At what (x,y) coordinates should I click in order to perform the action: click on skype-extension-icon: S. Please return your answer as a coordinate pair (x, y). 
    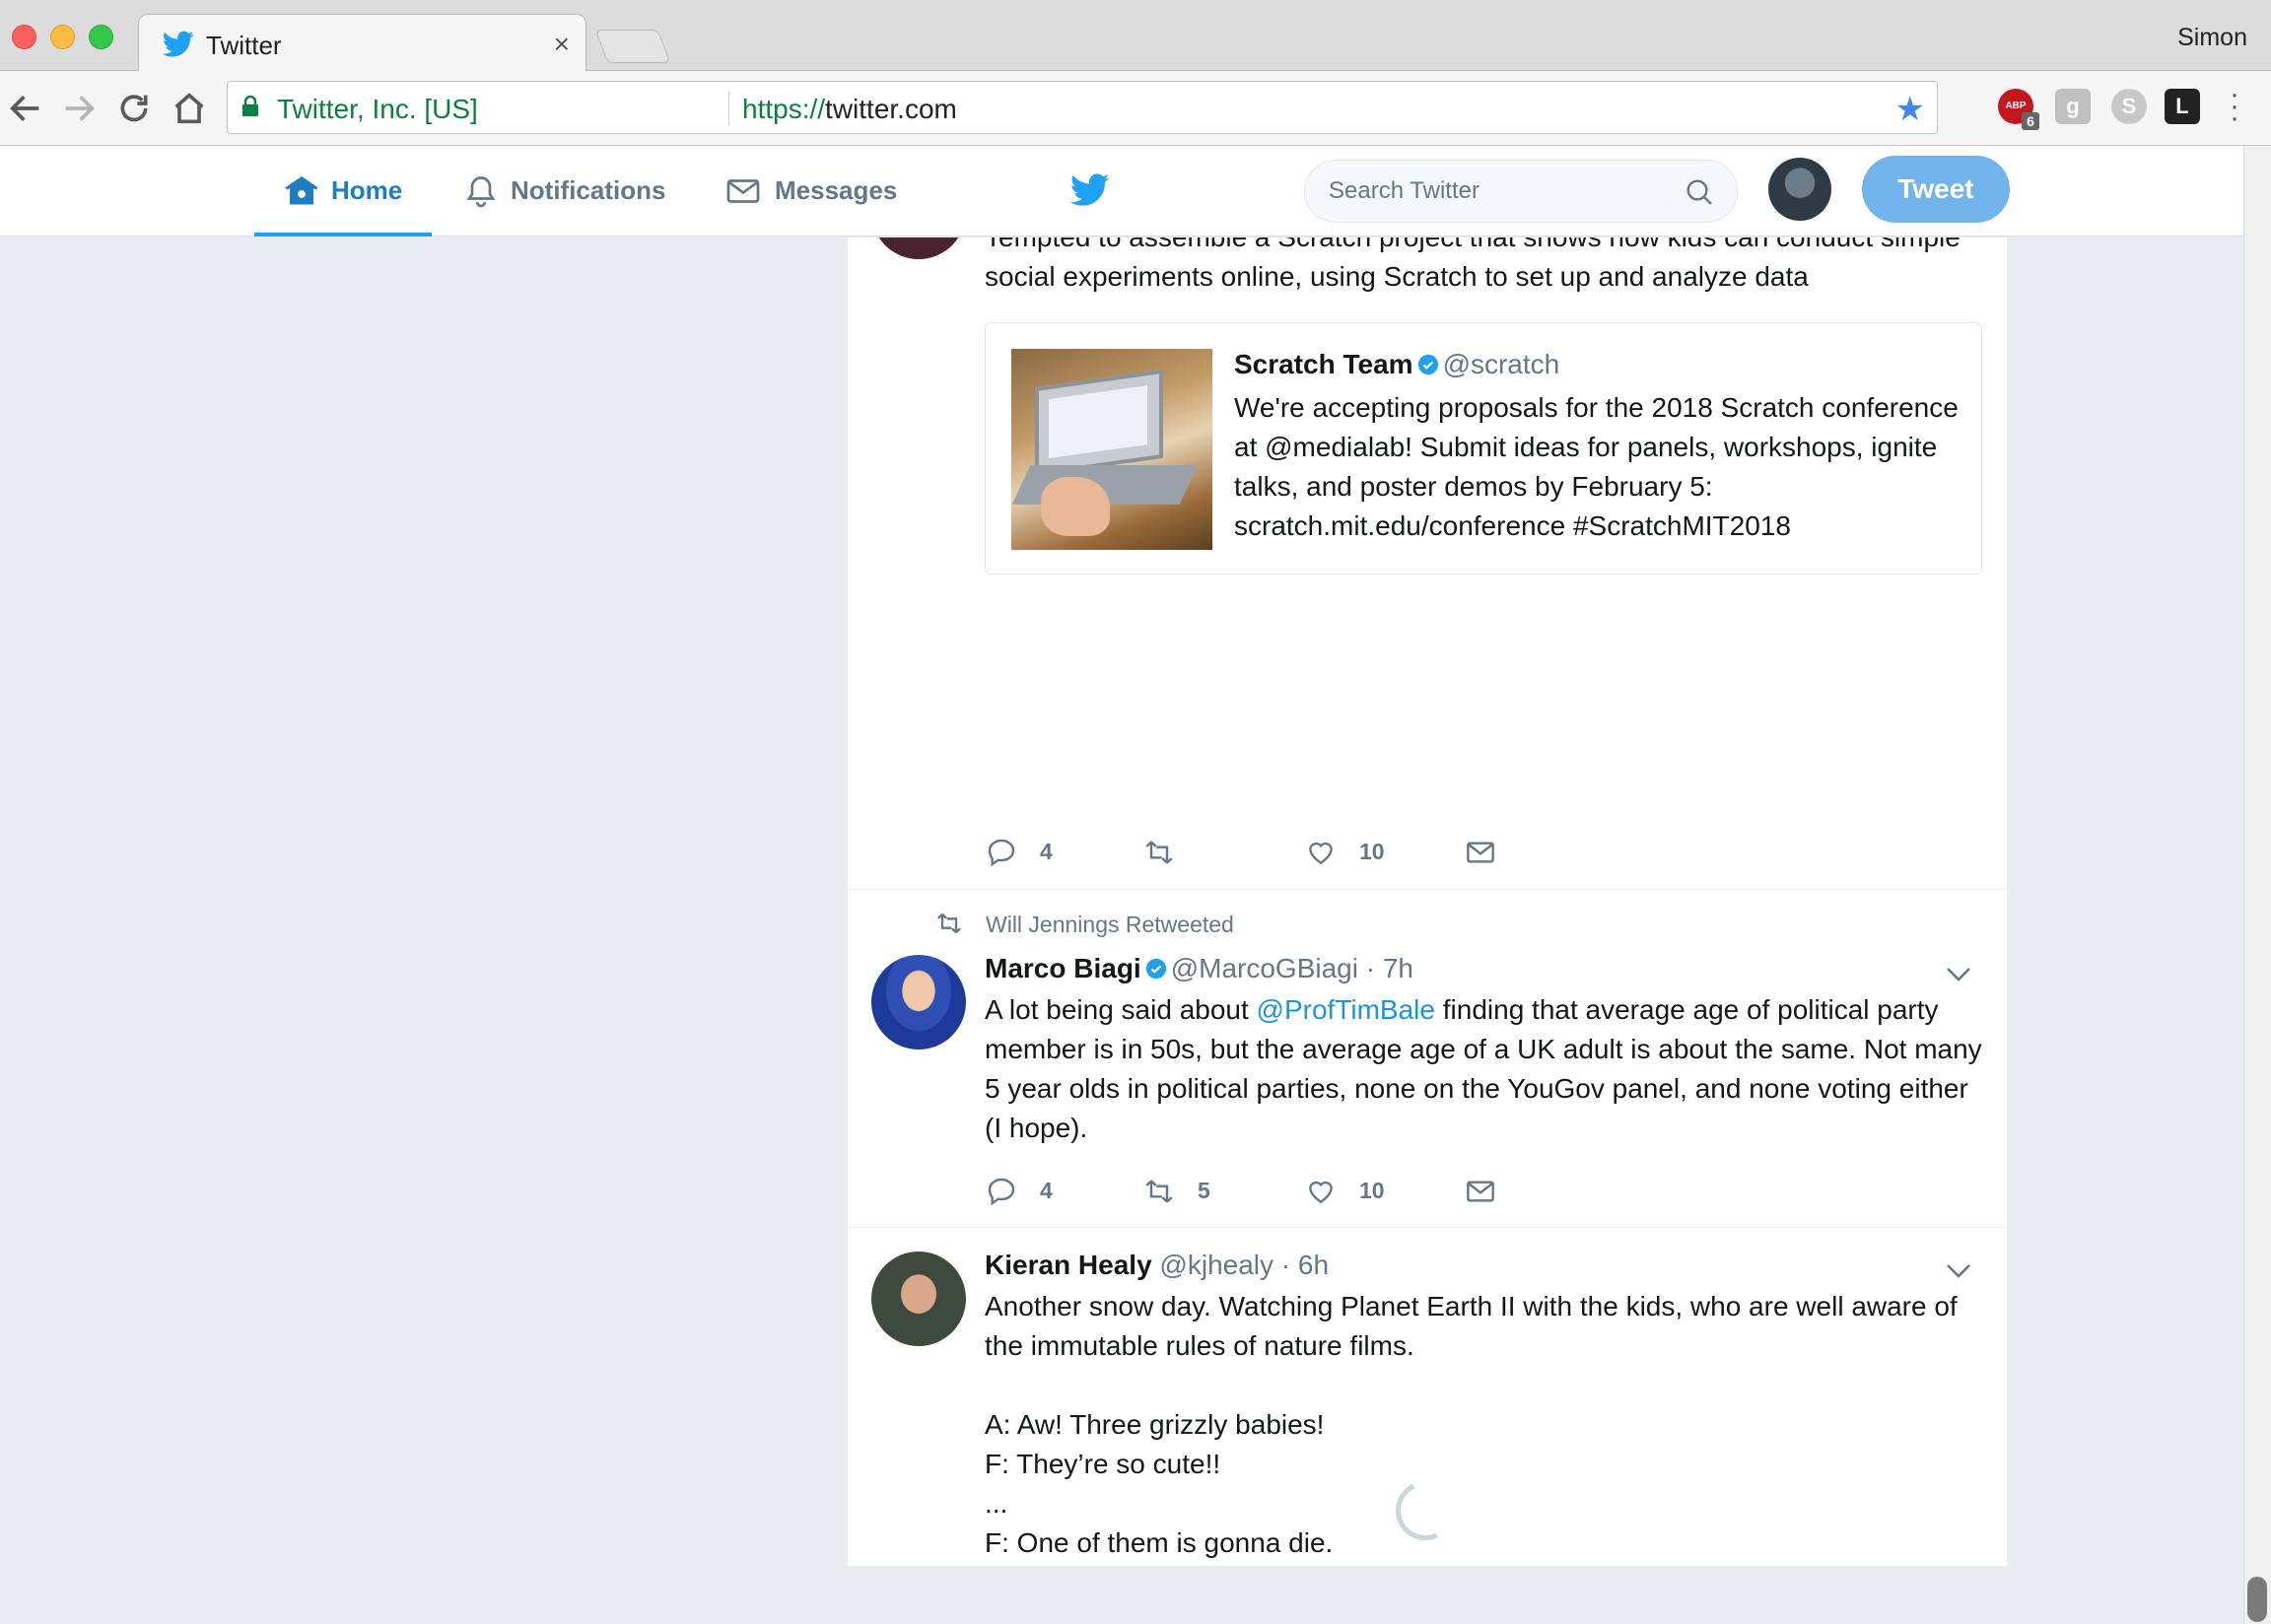
    Looking at the image, I should click on (2129, 107).